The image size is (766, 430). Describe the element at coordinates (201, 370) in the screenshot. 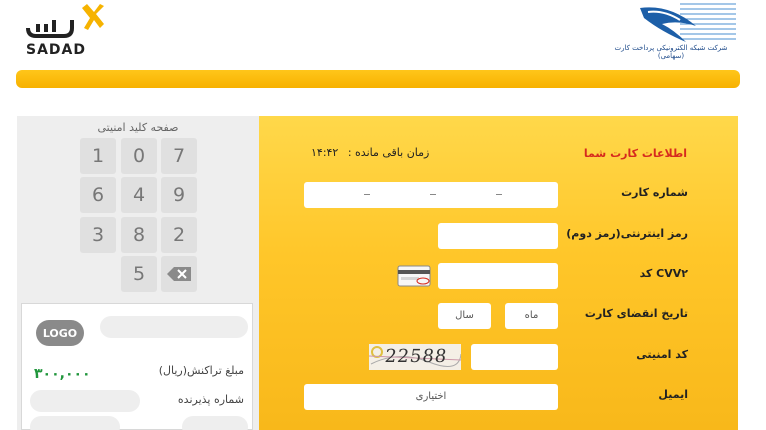

I see `amount-label: مبلغ تراکنش(ریال)` at that location.